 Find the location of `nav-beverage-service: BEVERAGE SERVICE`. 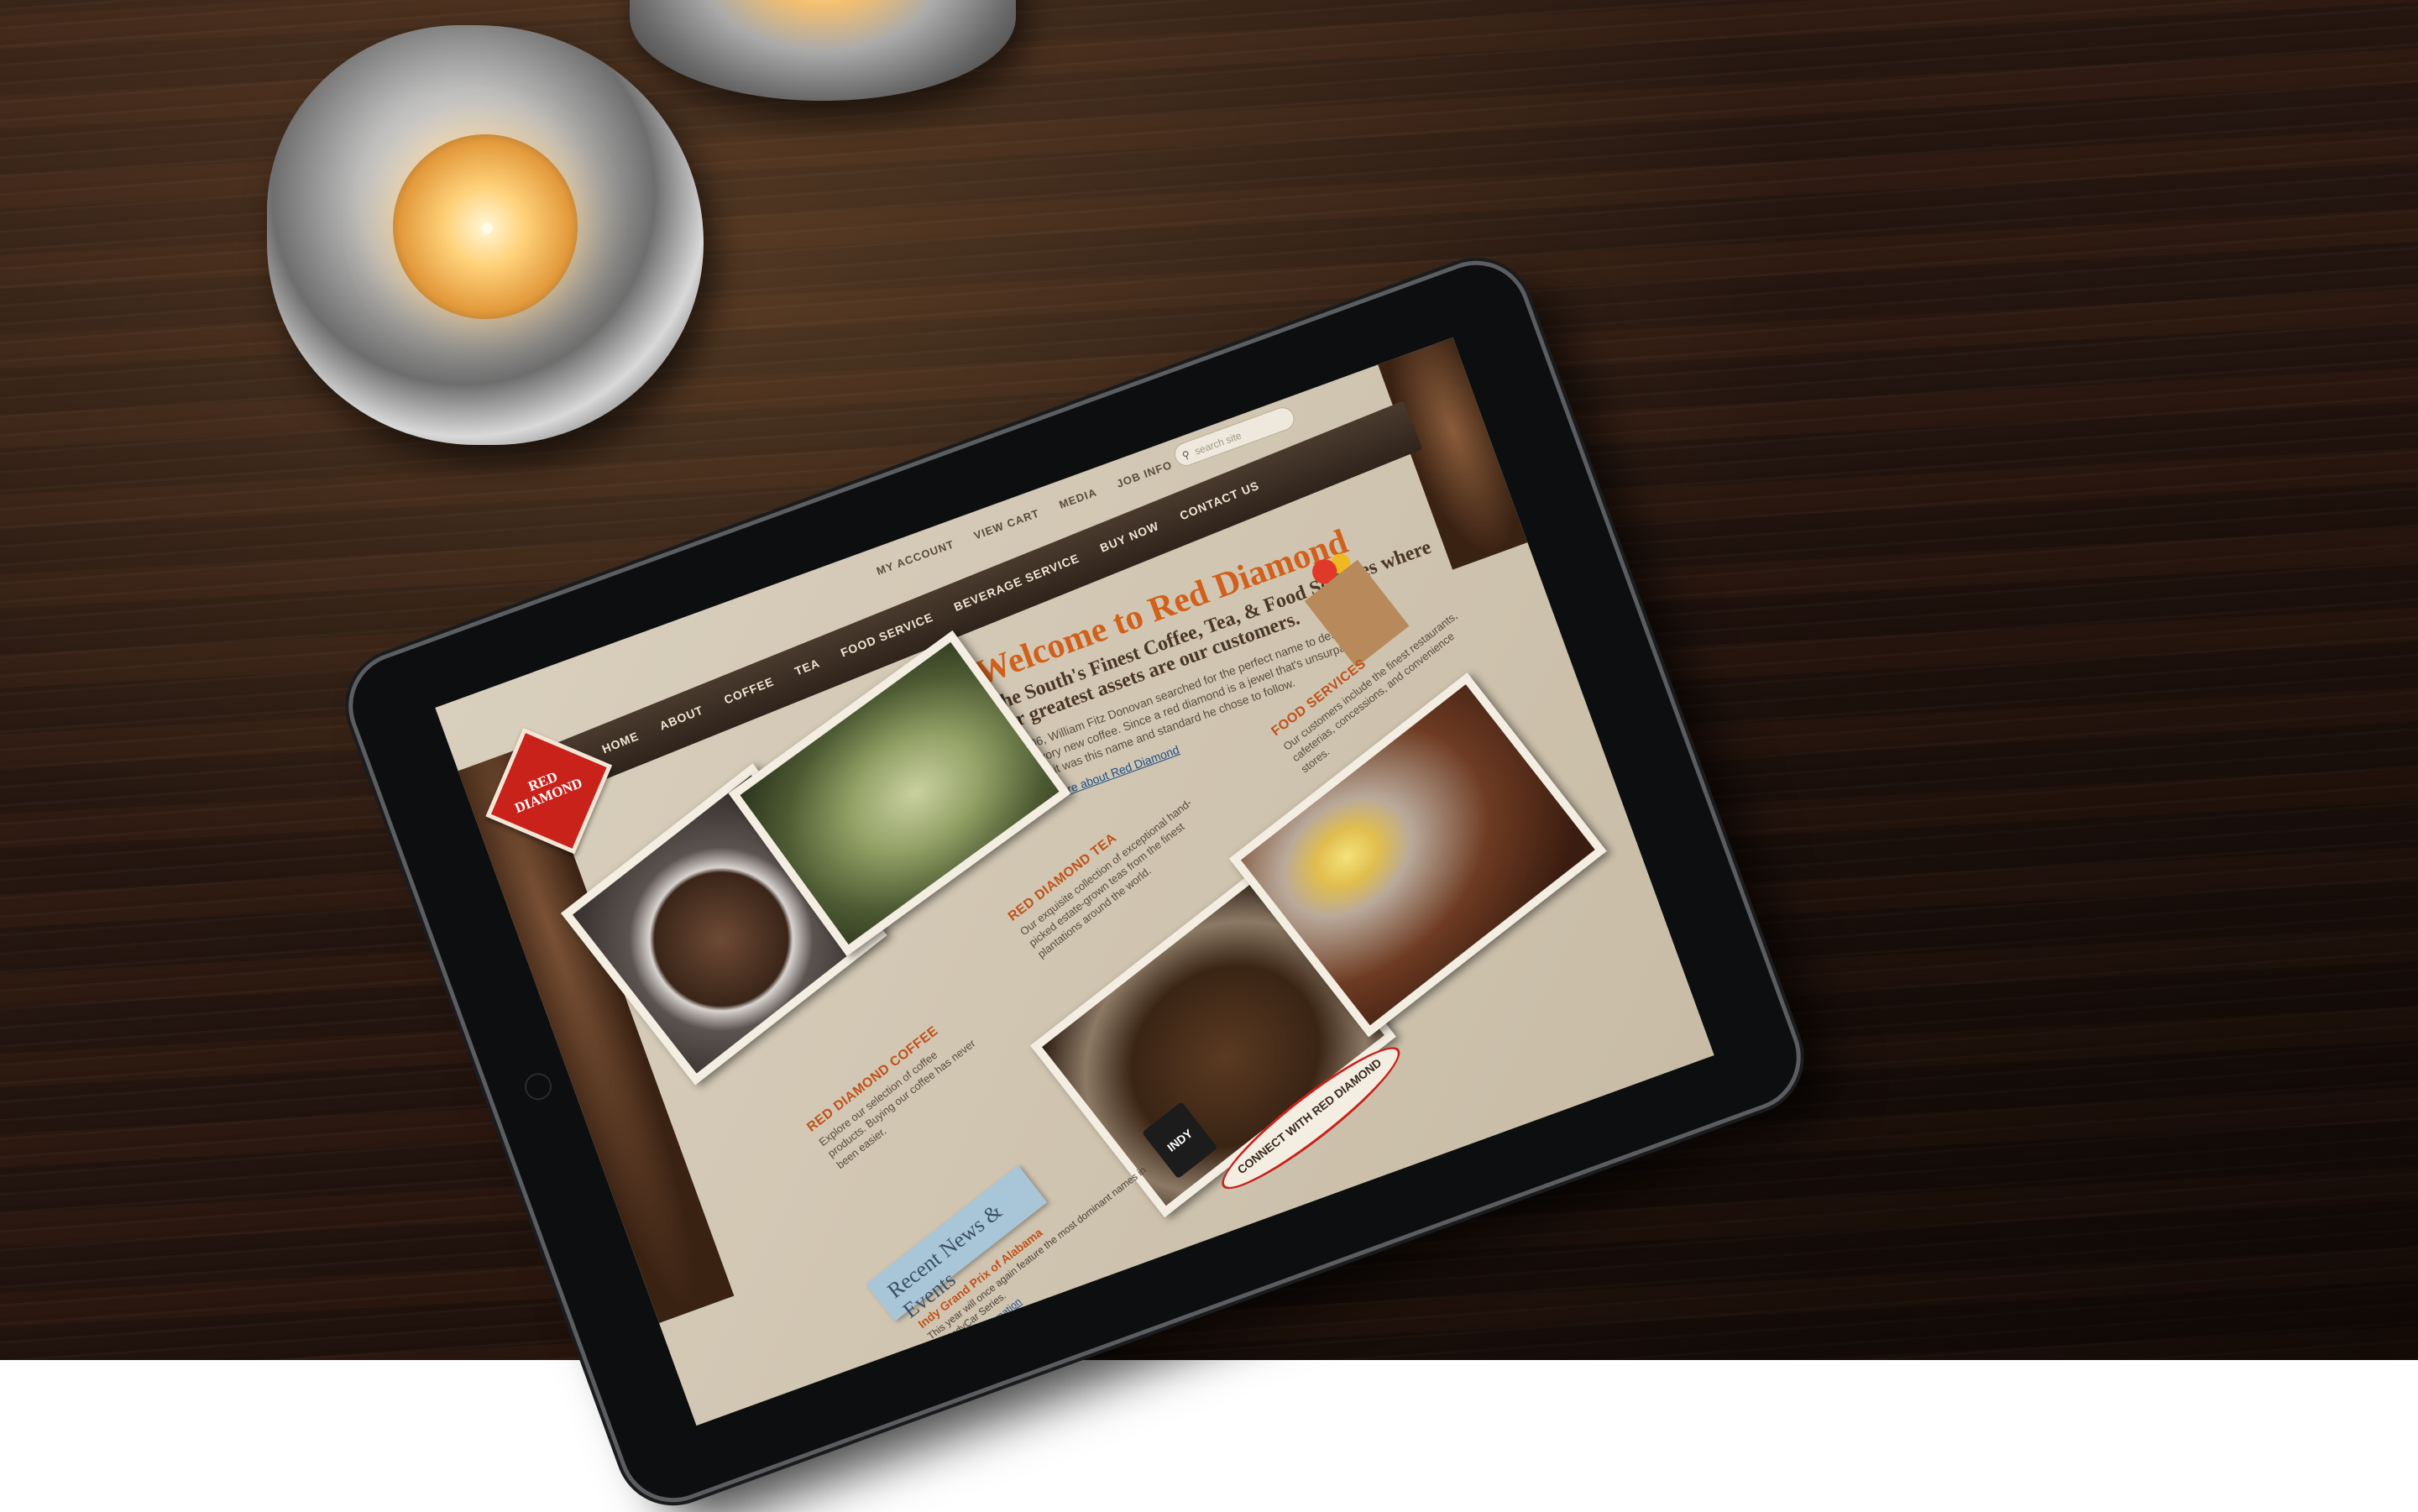

nav-beverage-service: BEVERAGE SERVICE is located at coordinates (1016, 582).